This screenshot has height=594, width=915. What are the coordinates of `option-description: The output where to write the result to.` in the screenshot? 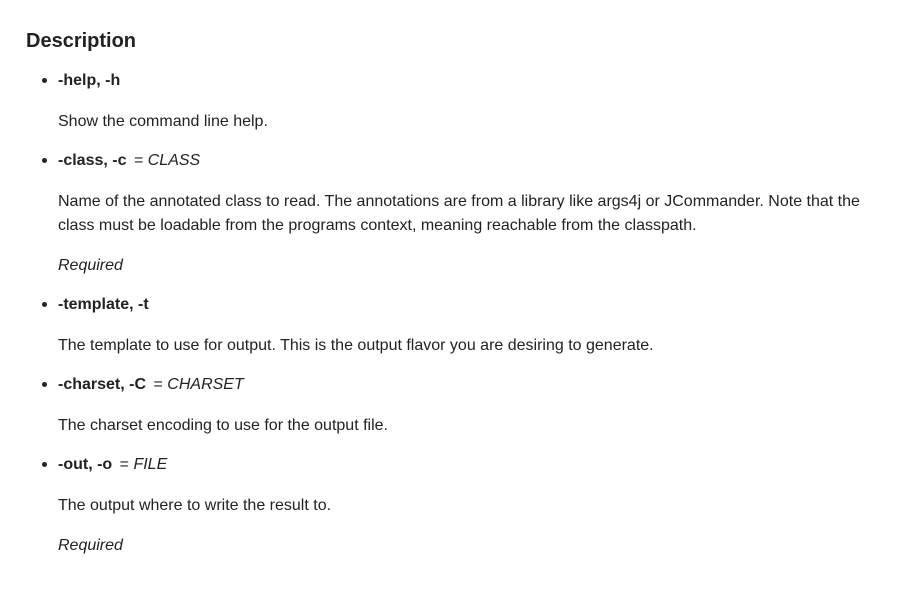 It's located at (195, 505).